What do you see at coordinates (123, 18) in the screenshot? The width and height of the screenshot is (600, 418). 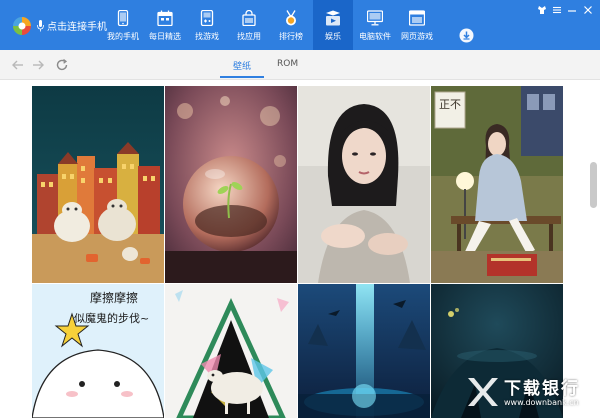 I see `phone-icon` at bounding box center [123, 18].